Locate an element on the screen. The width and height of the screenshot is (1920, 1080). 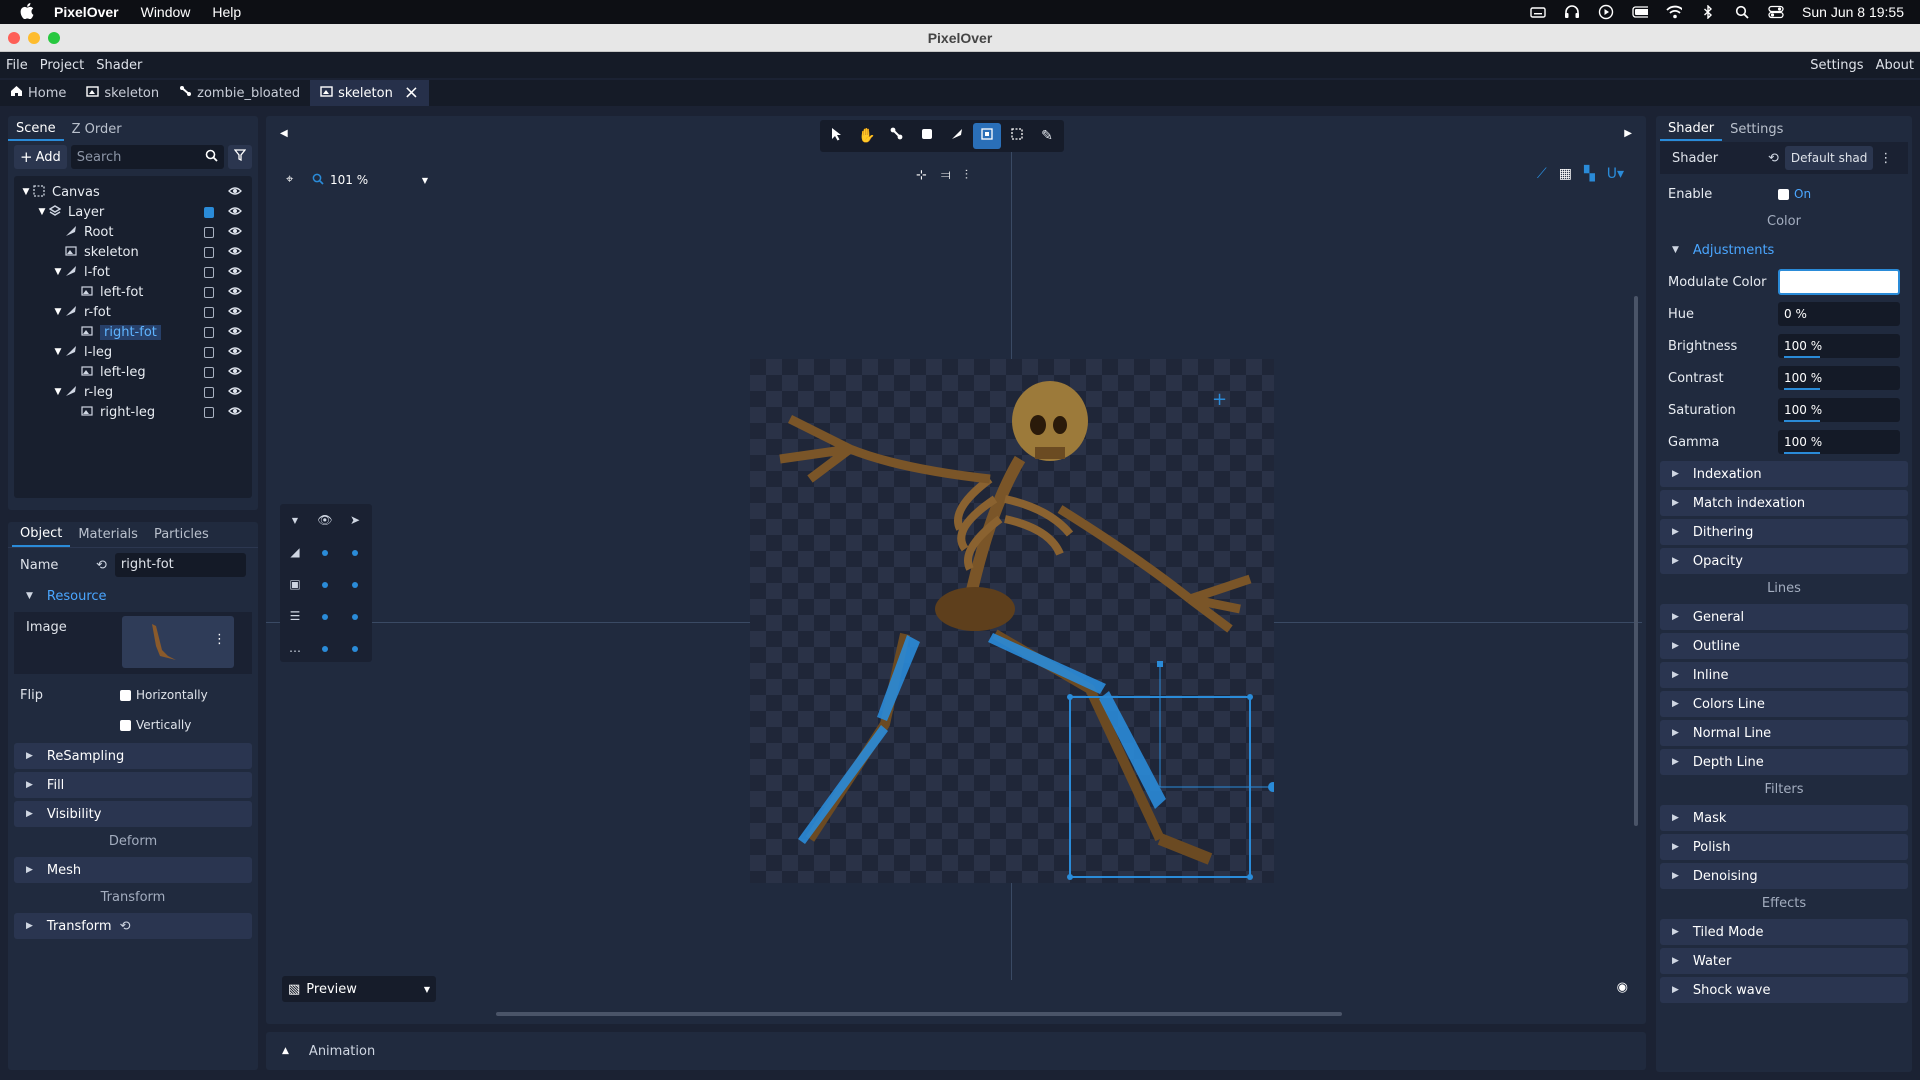
other-select-dot is located at coordinates (355, 648).